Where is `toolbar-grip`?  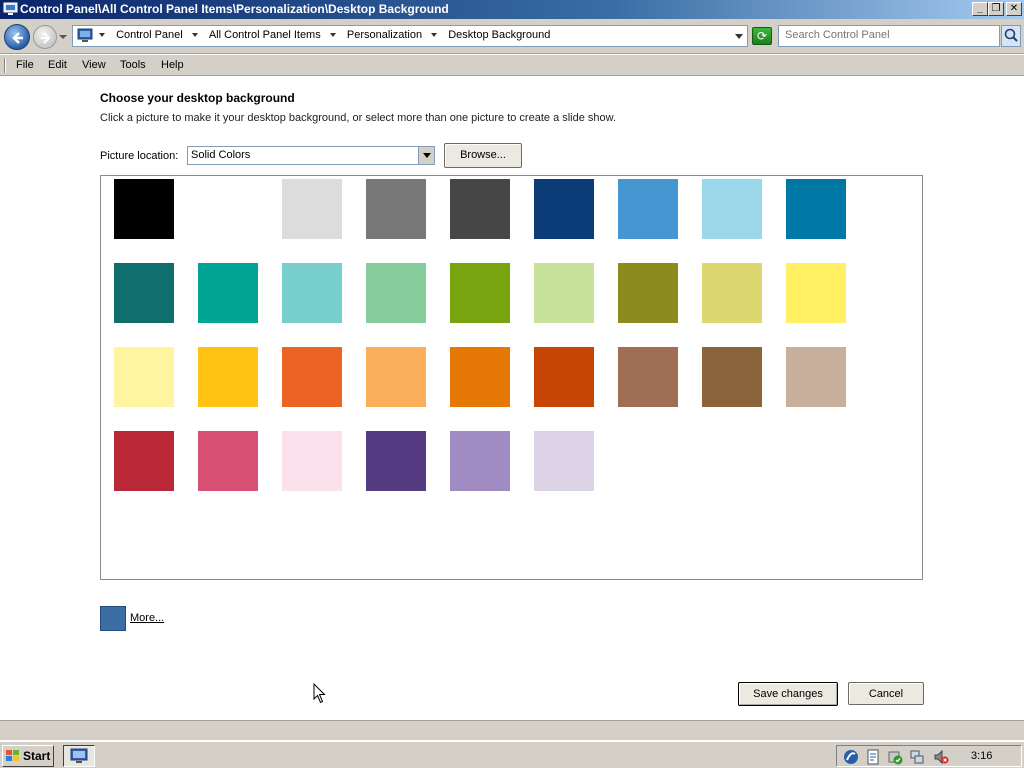
toolbar-grip is located at coordinates (5, 65).